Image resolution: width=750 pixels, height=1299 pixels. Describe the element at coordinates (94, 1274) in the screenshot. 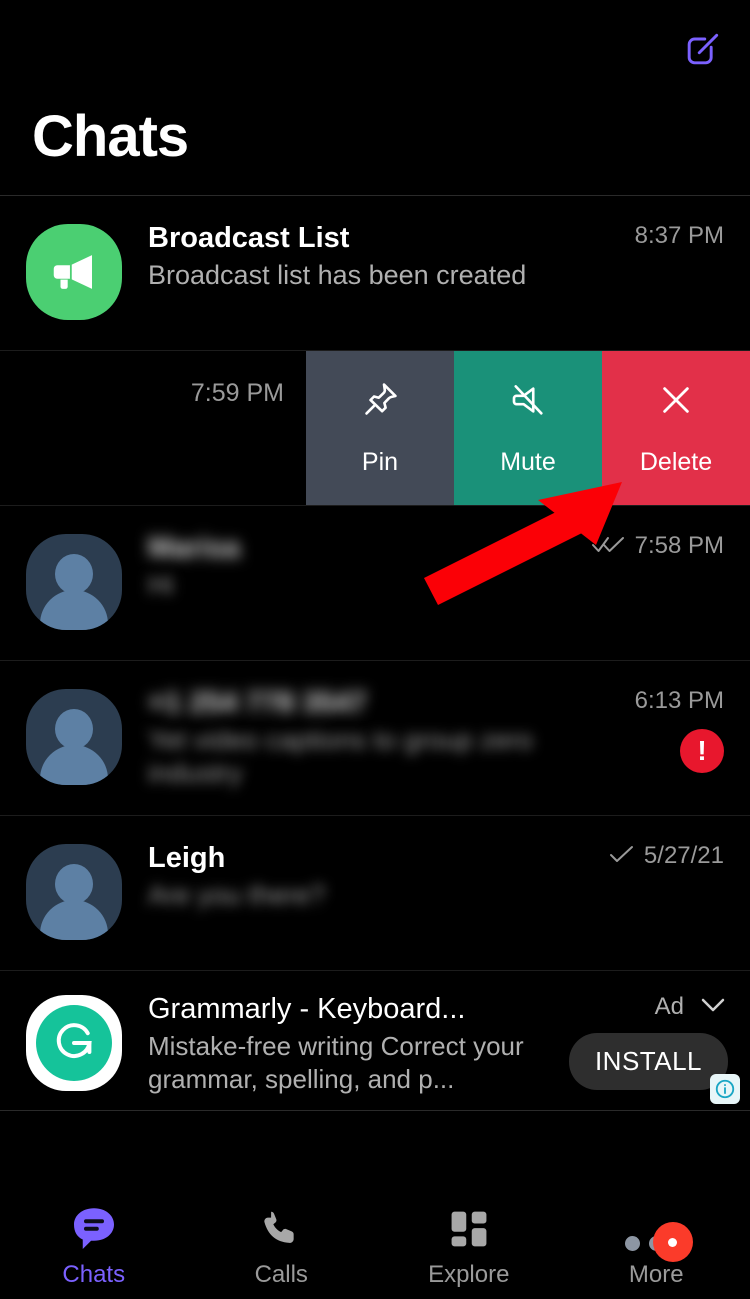

I see `tab-label: Chats` at that location.